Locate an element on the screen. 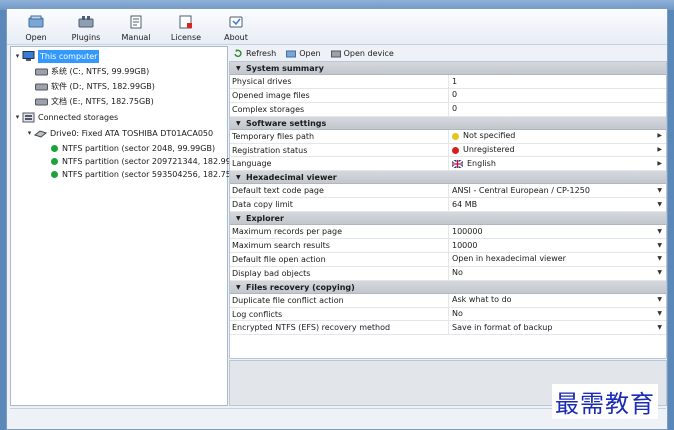 This screenshot has height=430, width=674. computer-icon is located at coordinates (28, 56).